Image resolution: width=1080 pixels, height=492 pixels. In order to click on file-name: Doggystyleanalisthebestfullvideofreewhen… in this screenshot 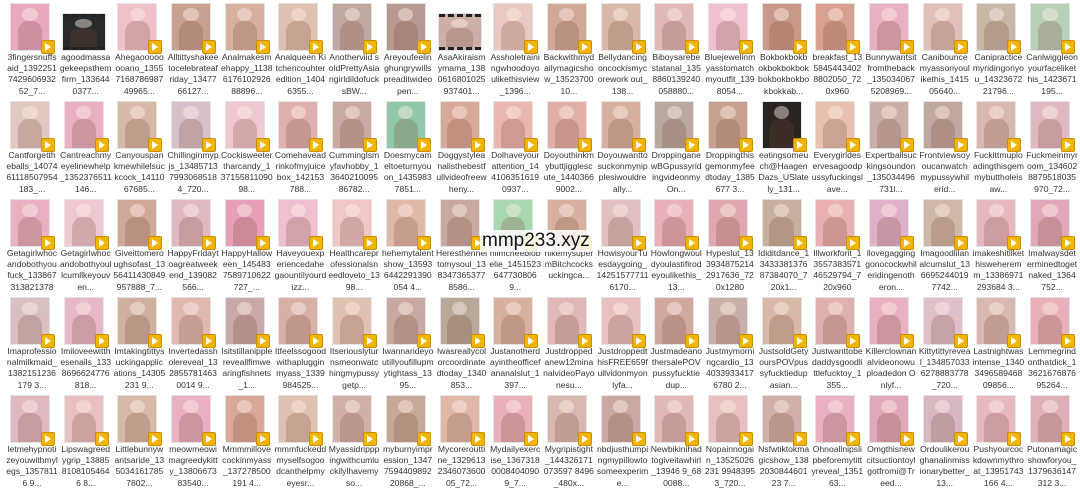, I will do `click(462, 173)`.